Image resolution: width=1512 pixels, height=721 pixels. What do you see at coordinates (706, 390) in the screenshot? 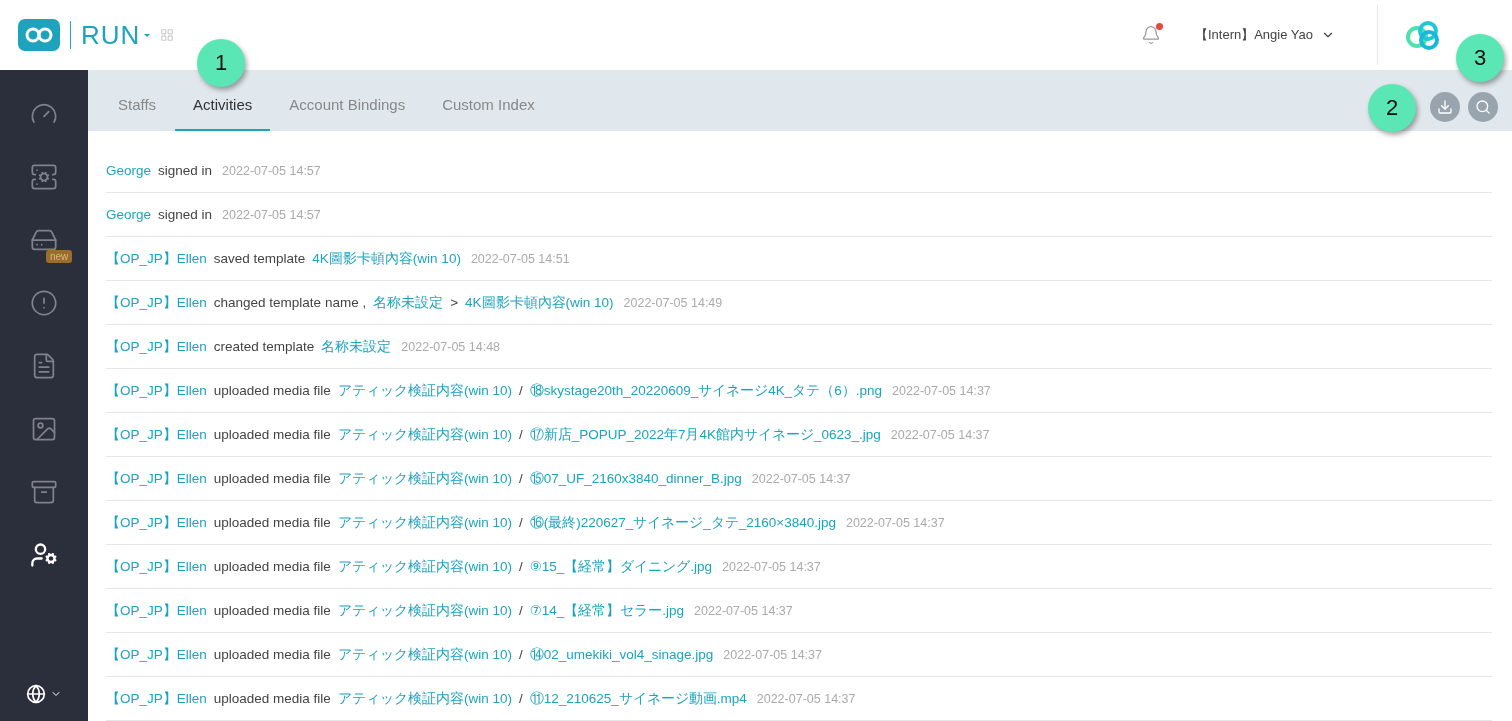
I see `item-link: ⑱skystage20th_20220609_サイネージ4K_タテ（6）.png` at bounding box center [706, 390].